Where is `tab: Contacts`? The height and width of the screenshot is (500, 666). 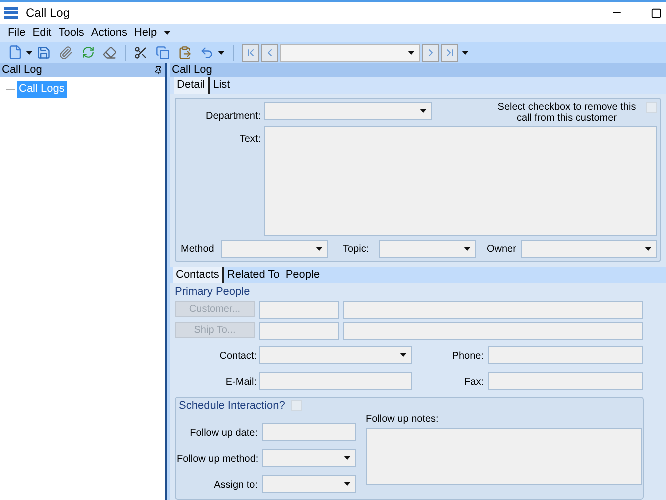
tab: Contacts is located at coordinates (198, 274).